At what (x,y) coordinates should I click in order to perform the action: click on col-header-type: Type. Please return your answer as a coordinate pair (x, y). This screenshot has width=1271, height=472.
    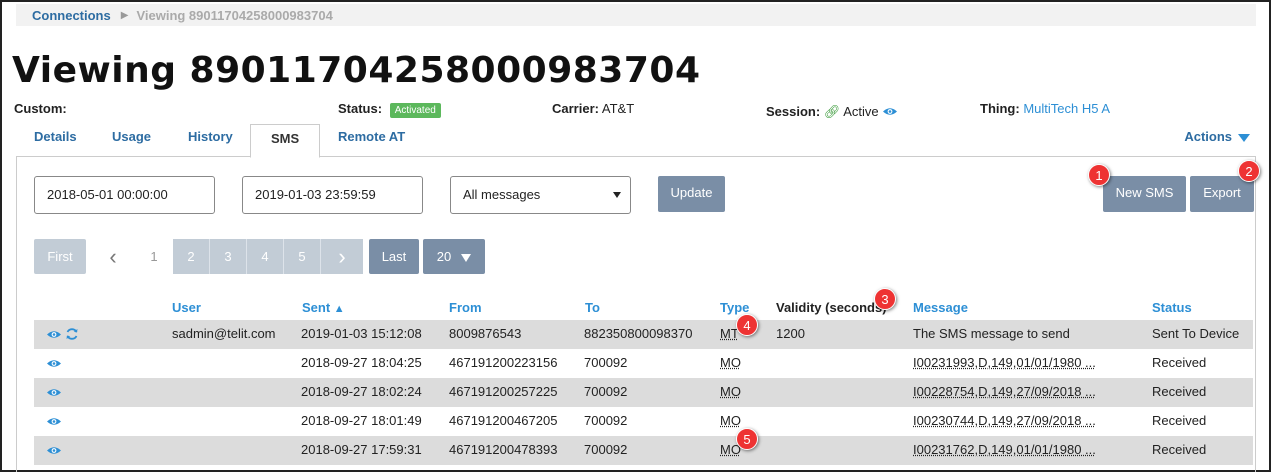
    Looking at the image, I should click on (734, 307).